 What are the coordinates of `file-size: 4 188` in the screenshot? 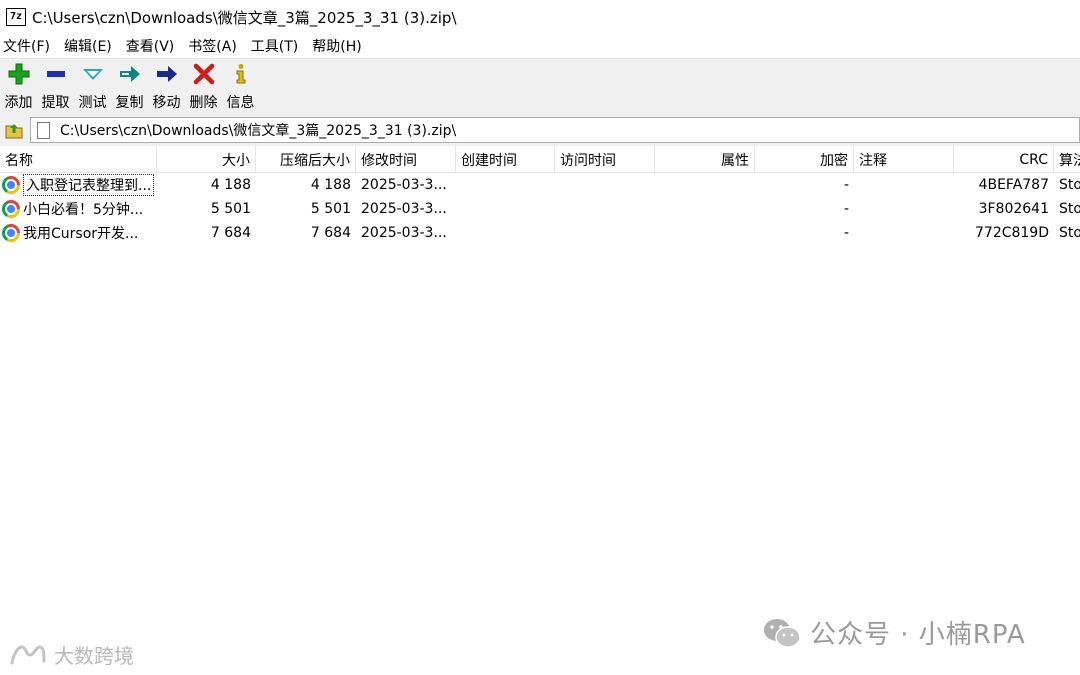 It's located at (230, 185).